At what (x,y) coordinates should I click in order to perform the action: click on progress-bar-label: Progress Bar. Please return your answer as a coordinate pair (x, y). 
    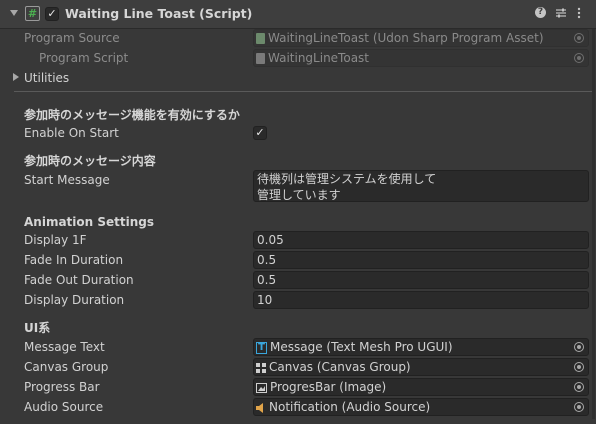
    Looking at the image, I should click on (62, 387).